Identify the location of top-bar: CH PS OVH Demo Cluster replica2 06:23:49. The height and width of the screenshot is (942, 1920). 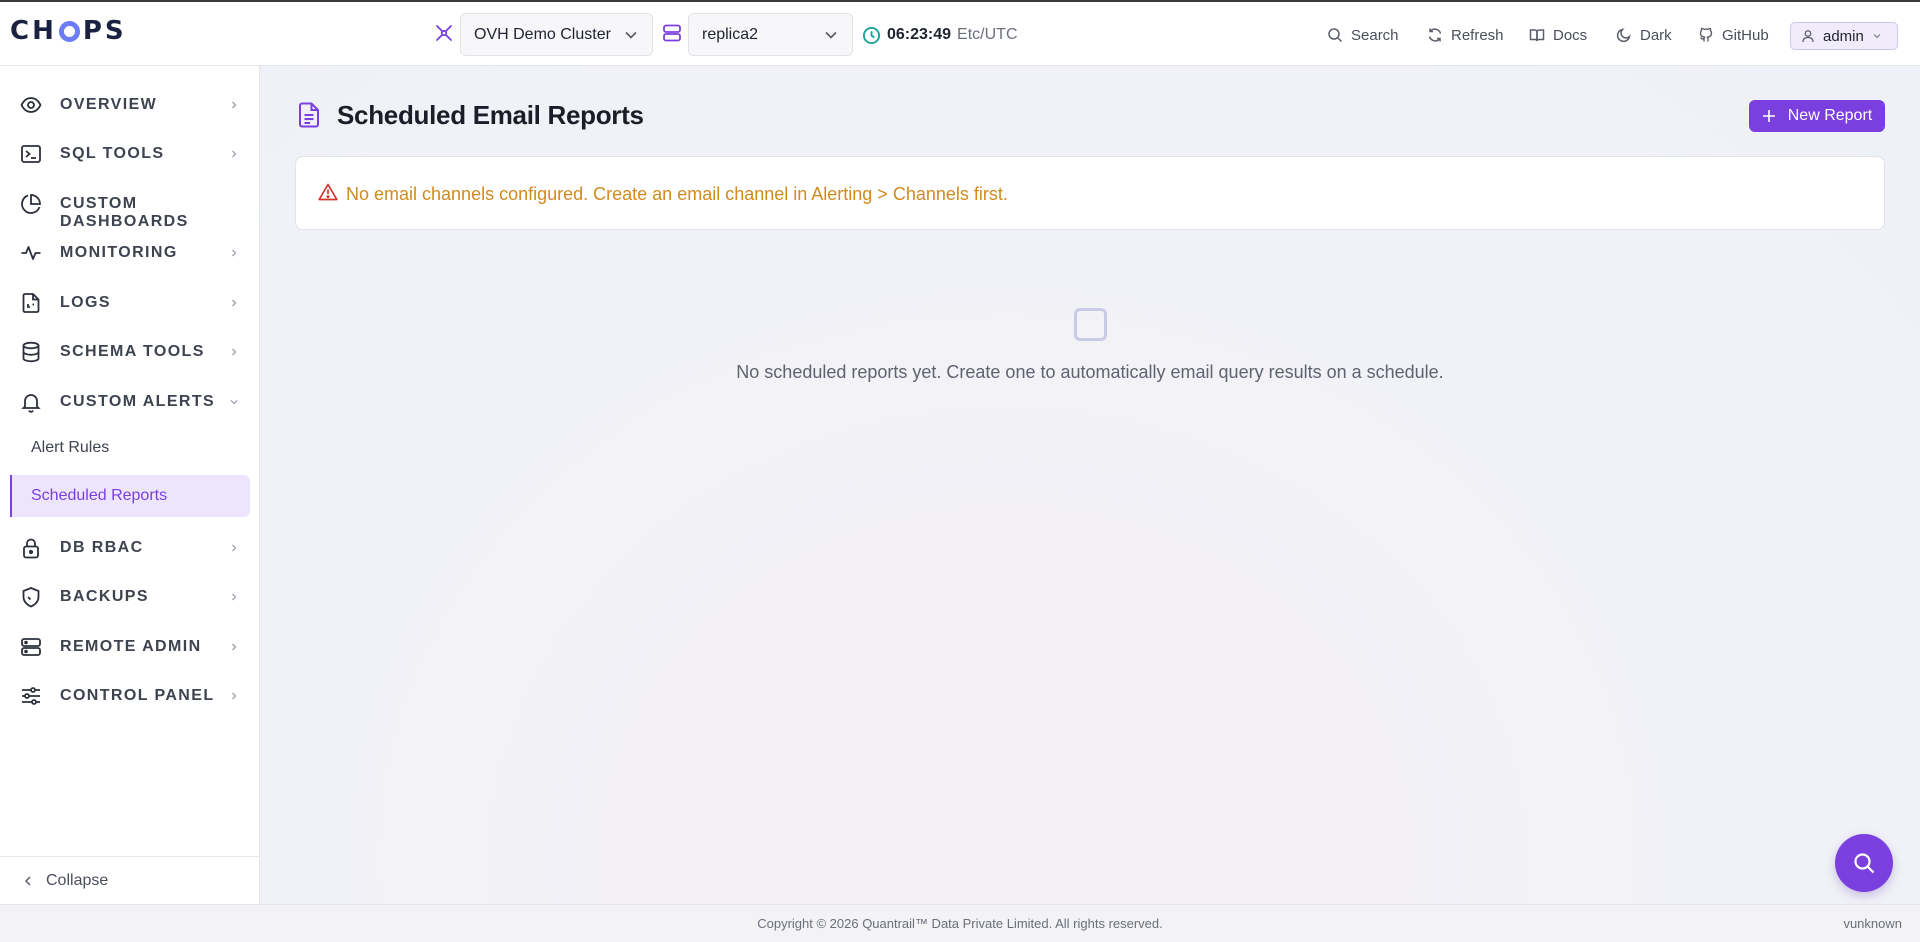
(960, 33).